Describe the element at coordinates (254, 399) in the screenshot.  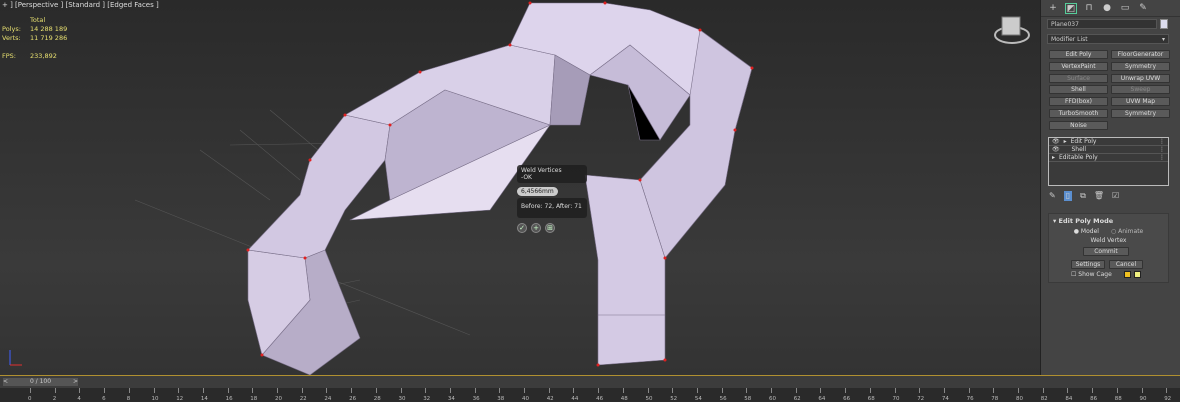
I see `tick-label: 18` at that location.